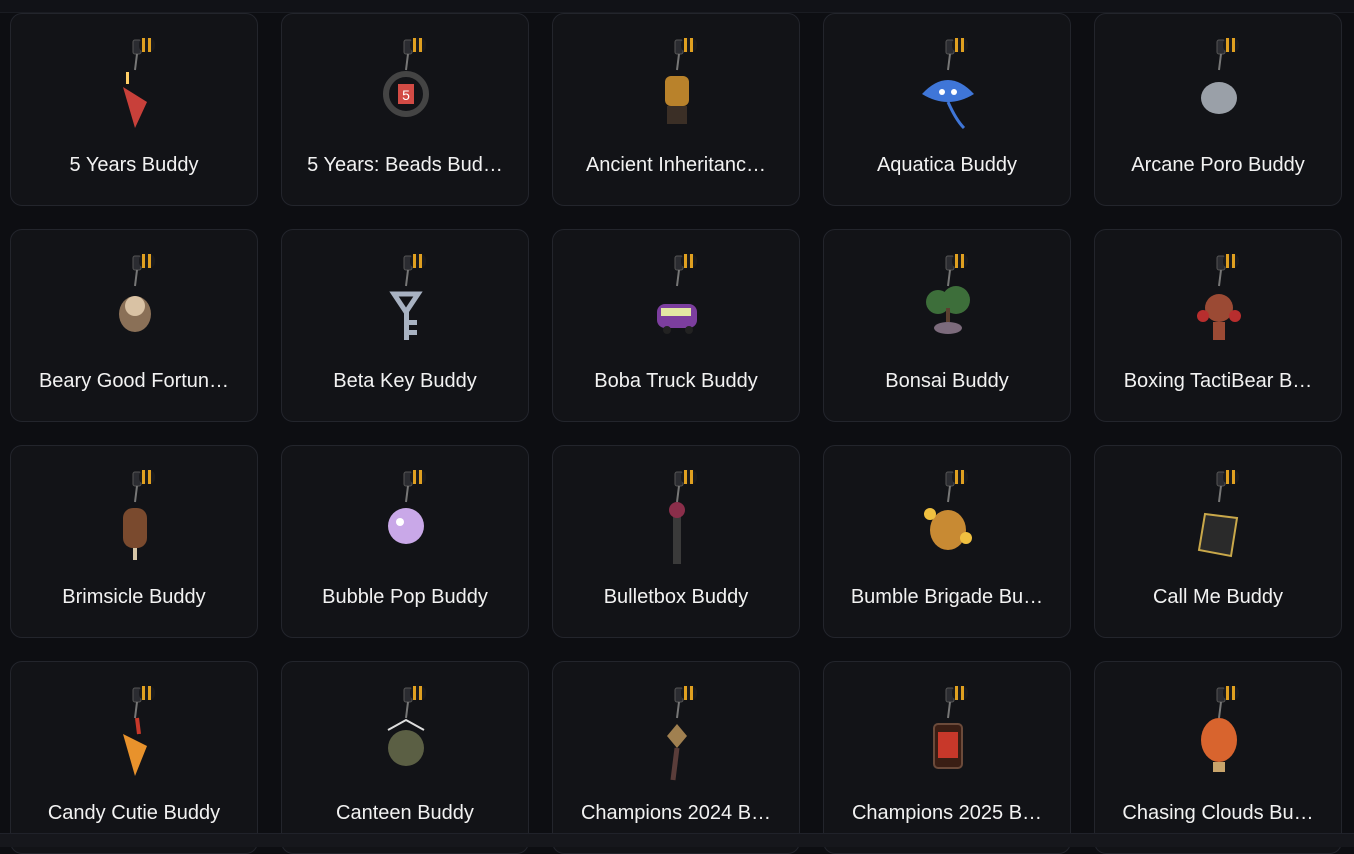 The image size is (1354, 854). What do you see at coordinates (947, 165) in the screenshot?
I see `buddy-name: Aquatica Buddy` at bounding box center [947, 165].